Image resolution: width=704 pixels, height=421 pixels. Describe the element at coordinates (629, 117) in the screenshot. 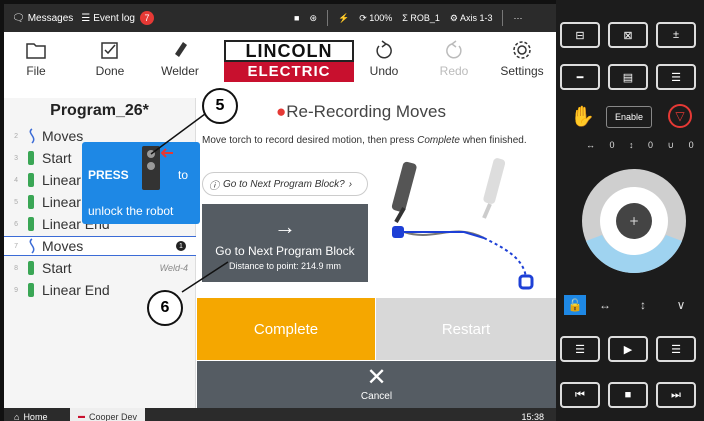

I see `enable-button: Enable` at that location.